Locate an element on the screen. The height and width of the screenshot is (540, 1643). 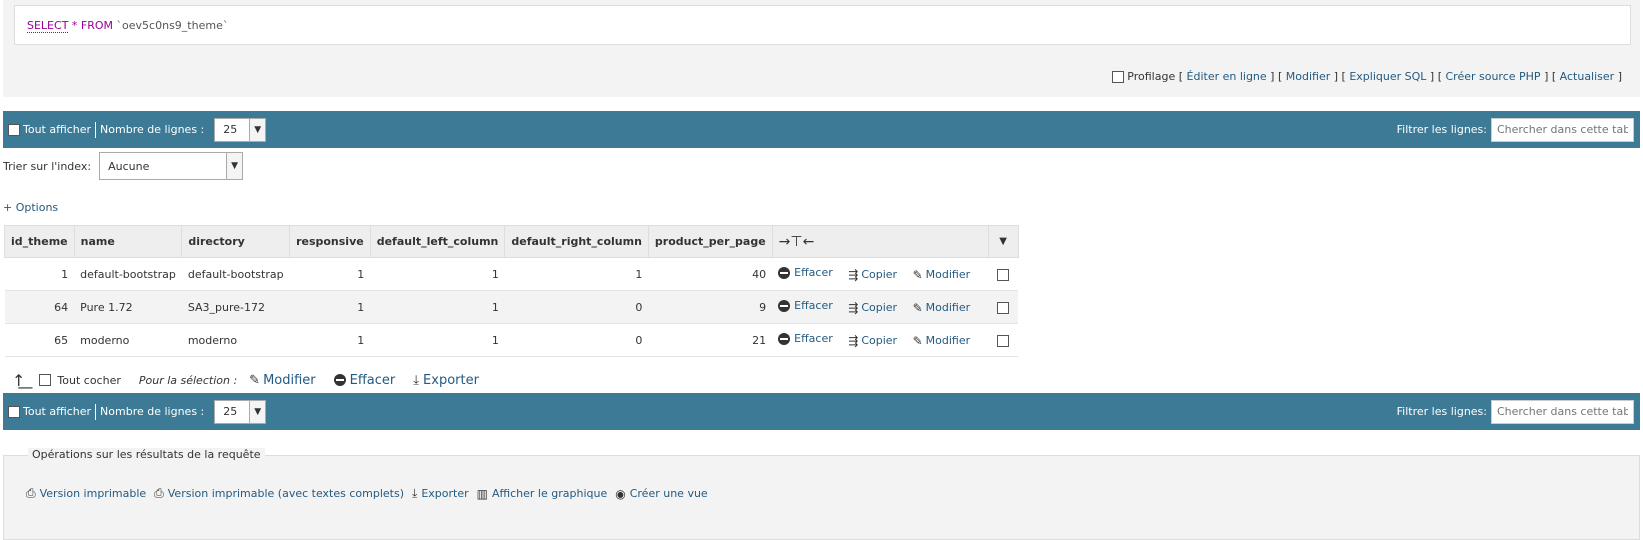
edit-label: Modifier is located at coordinates (948, 275).